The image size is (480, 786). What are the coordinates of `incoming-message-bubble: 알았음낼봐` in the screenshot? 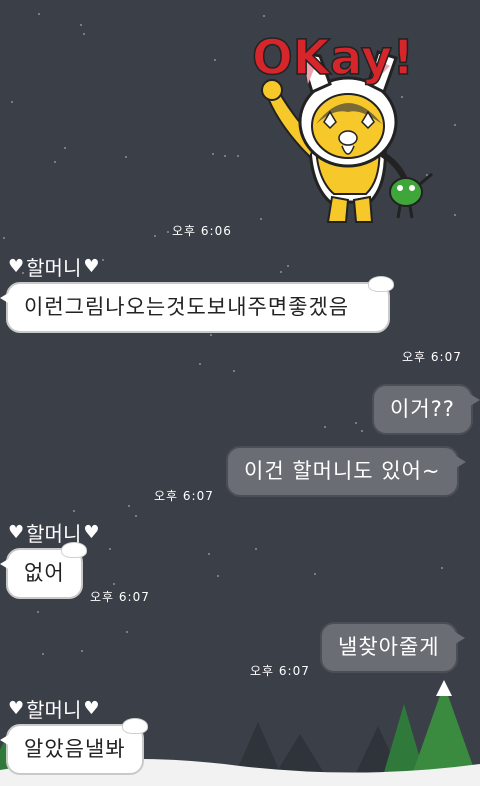 It's located at (74, 746).